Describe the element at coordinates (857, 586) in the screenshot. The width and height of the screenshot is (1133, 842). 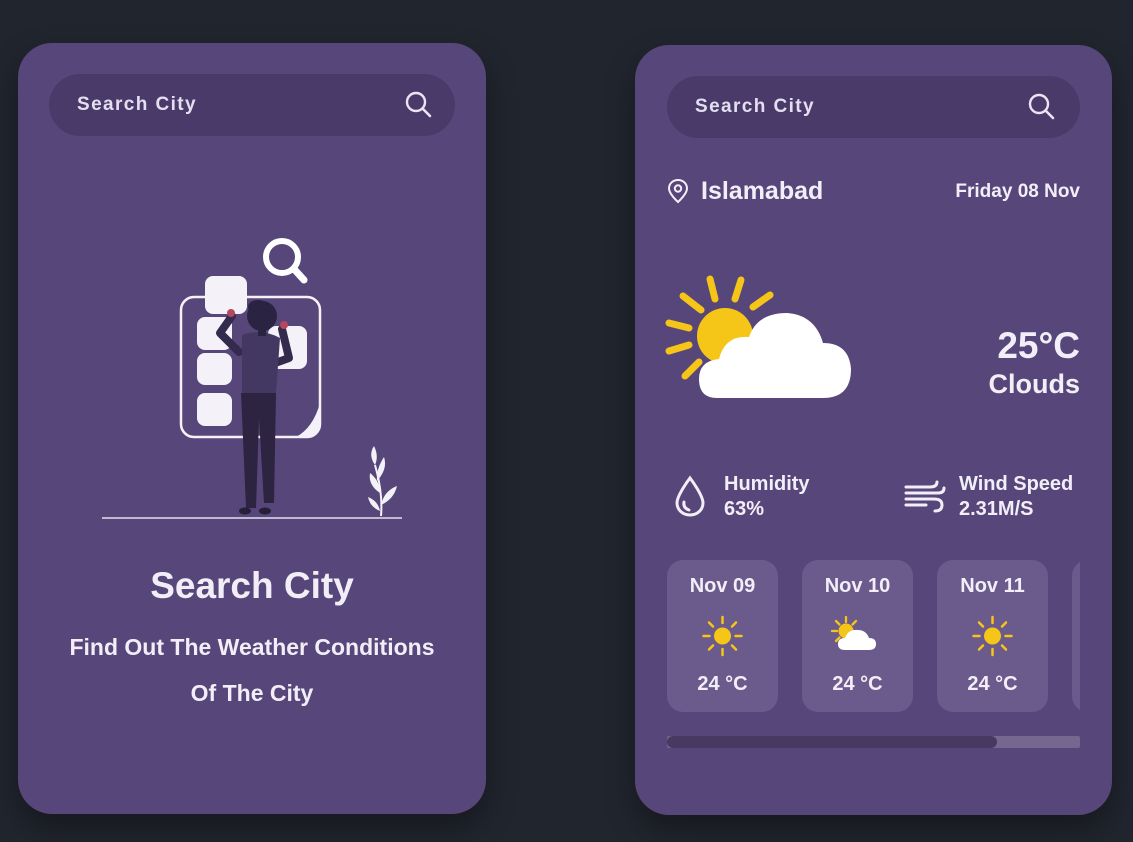
I see `forecast-date: Nov 10` at that location.